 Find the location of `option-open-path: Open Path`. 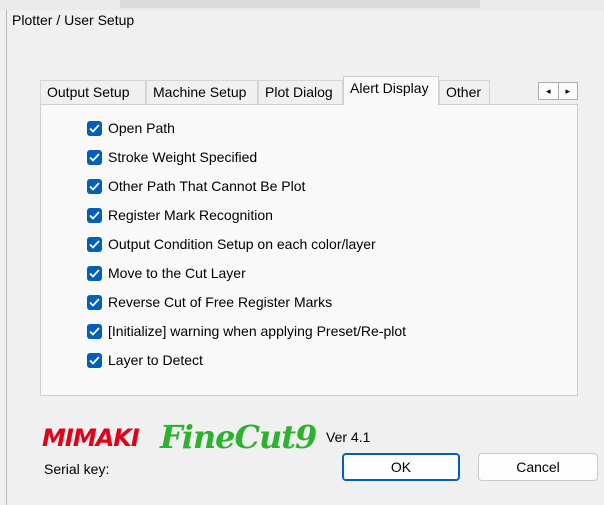

option-open-path: Open Path is located at coordinates (131, 128).